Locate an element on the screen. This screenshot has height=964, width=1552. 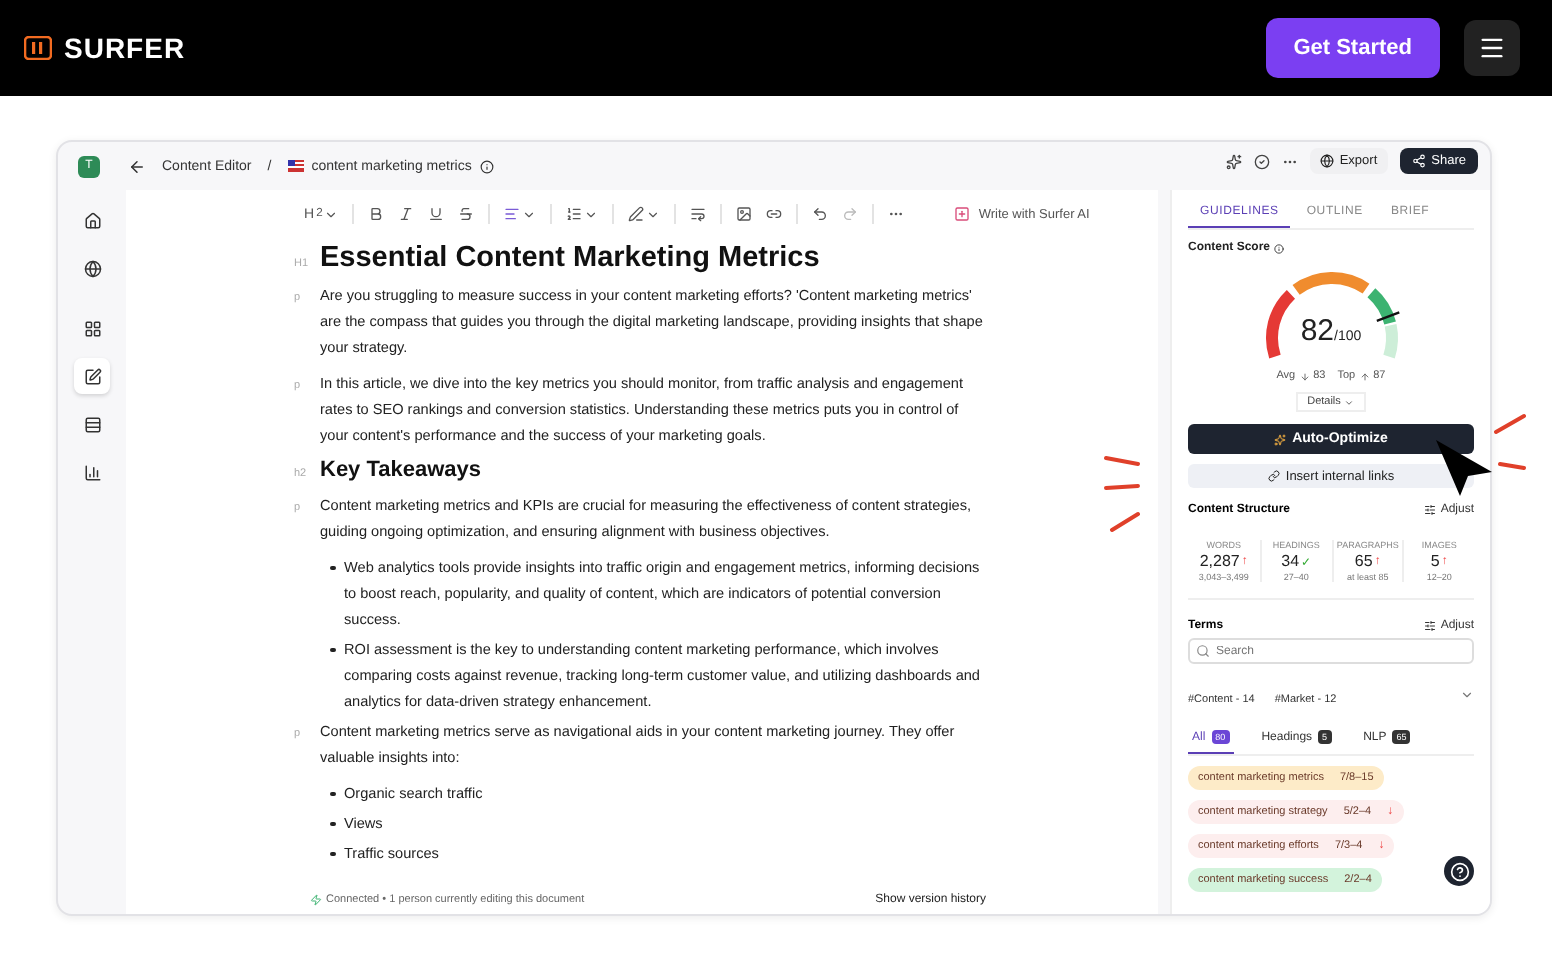
plus-icon is located at coordinates (962, 214).